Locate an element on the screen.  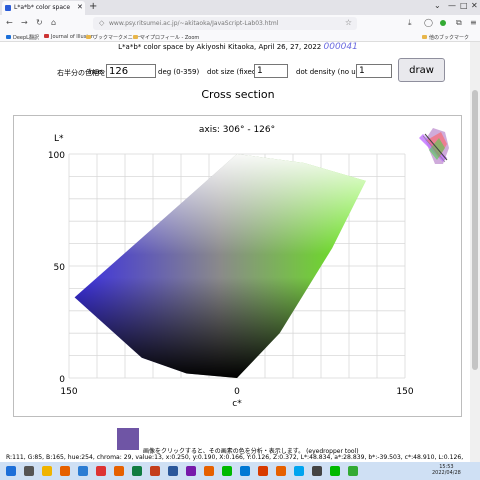
bookmark-star-icon: ☆ is located at coordinates (348, 22).